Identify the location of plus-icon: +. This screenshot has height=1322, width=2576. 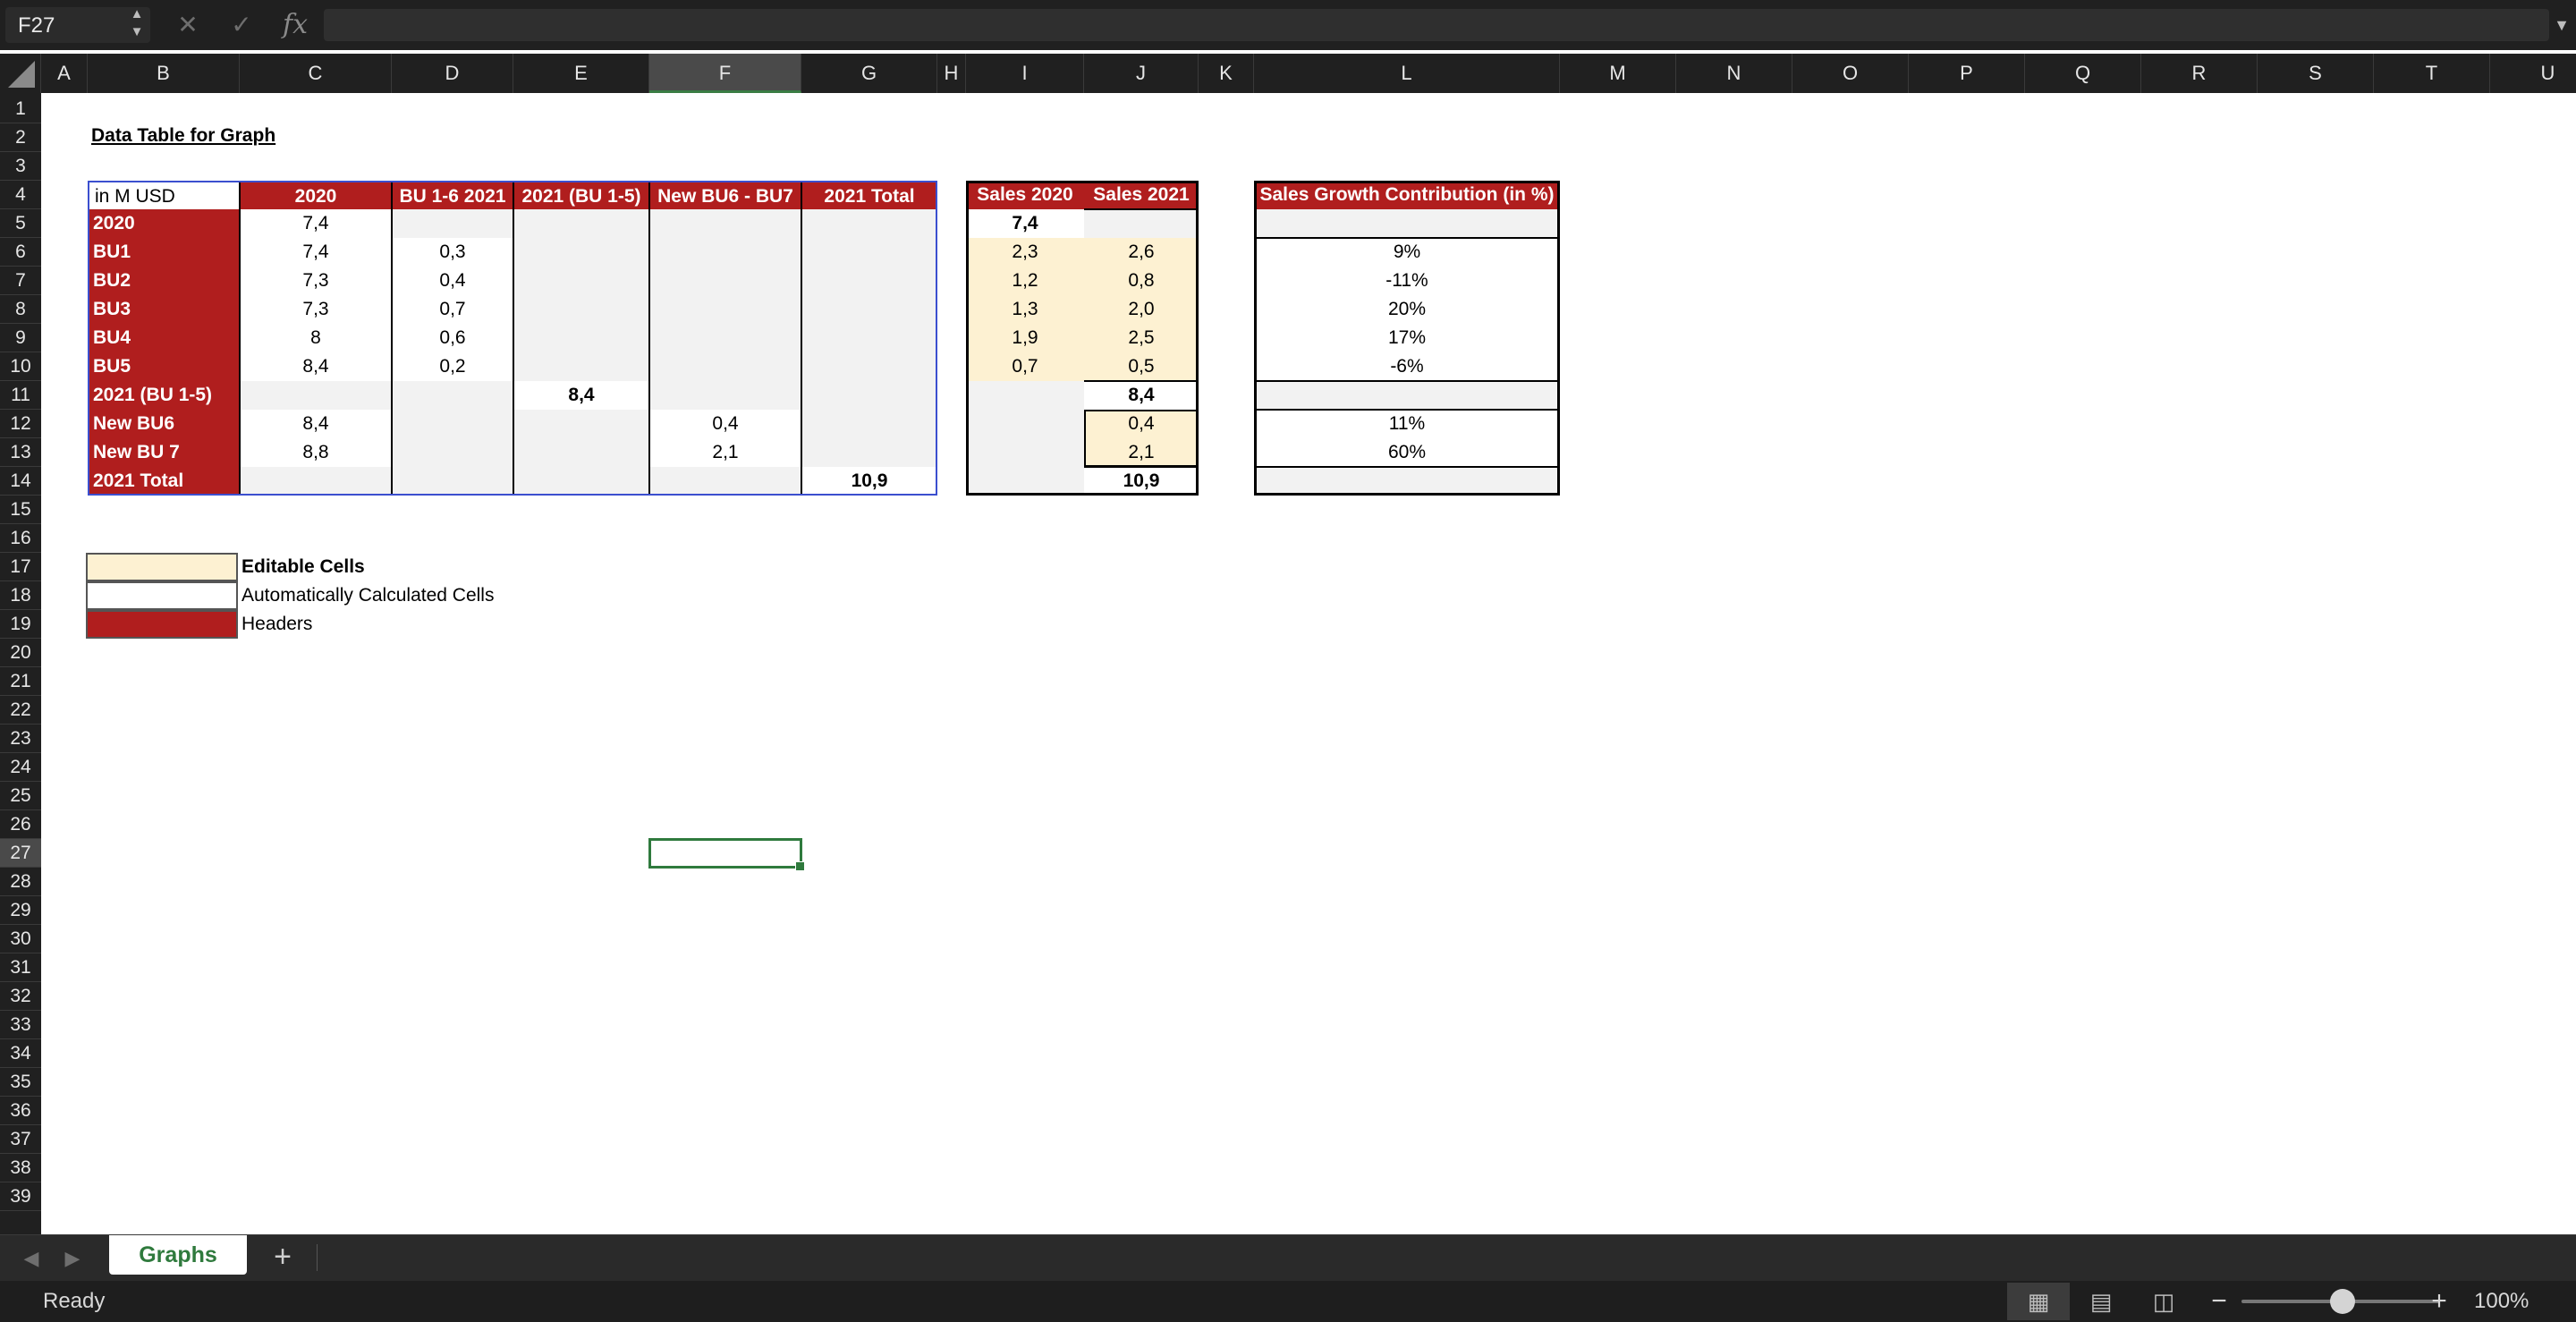
(283, 1257).